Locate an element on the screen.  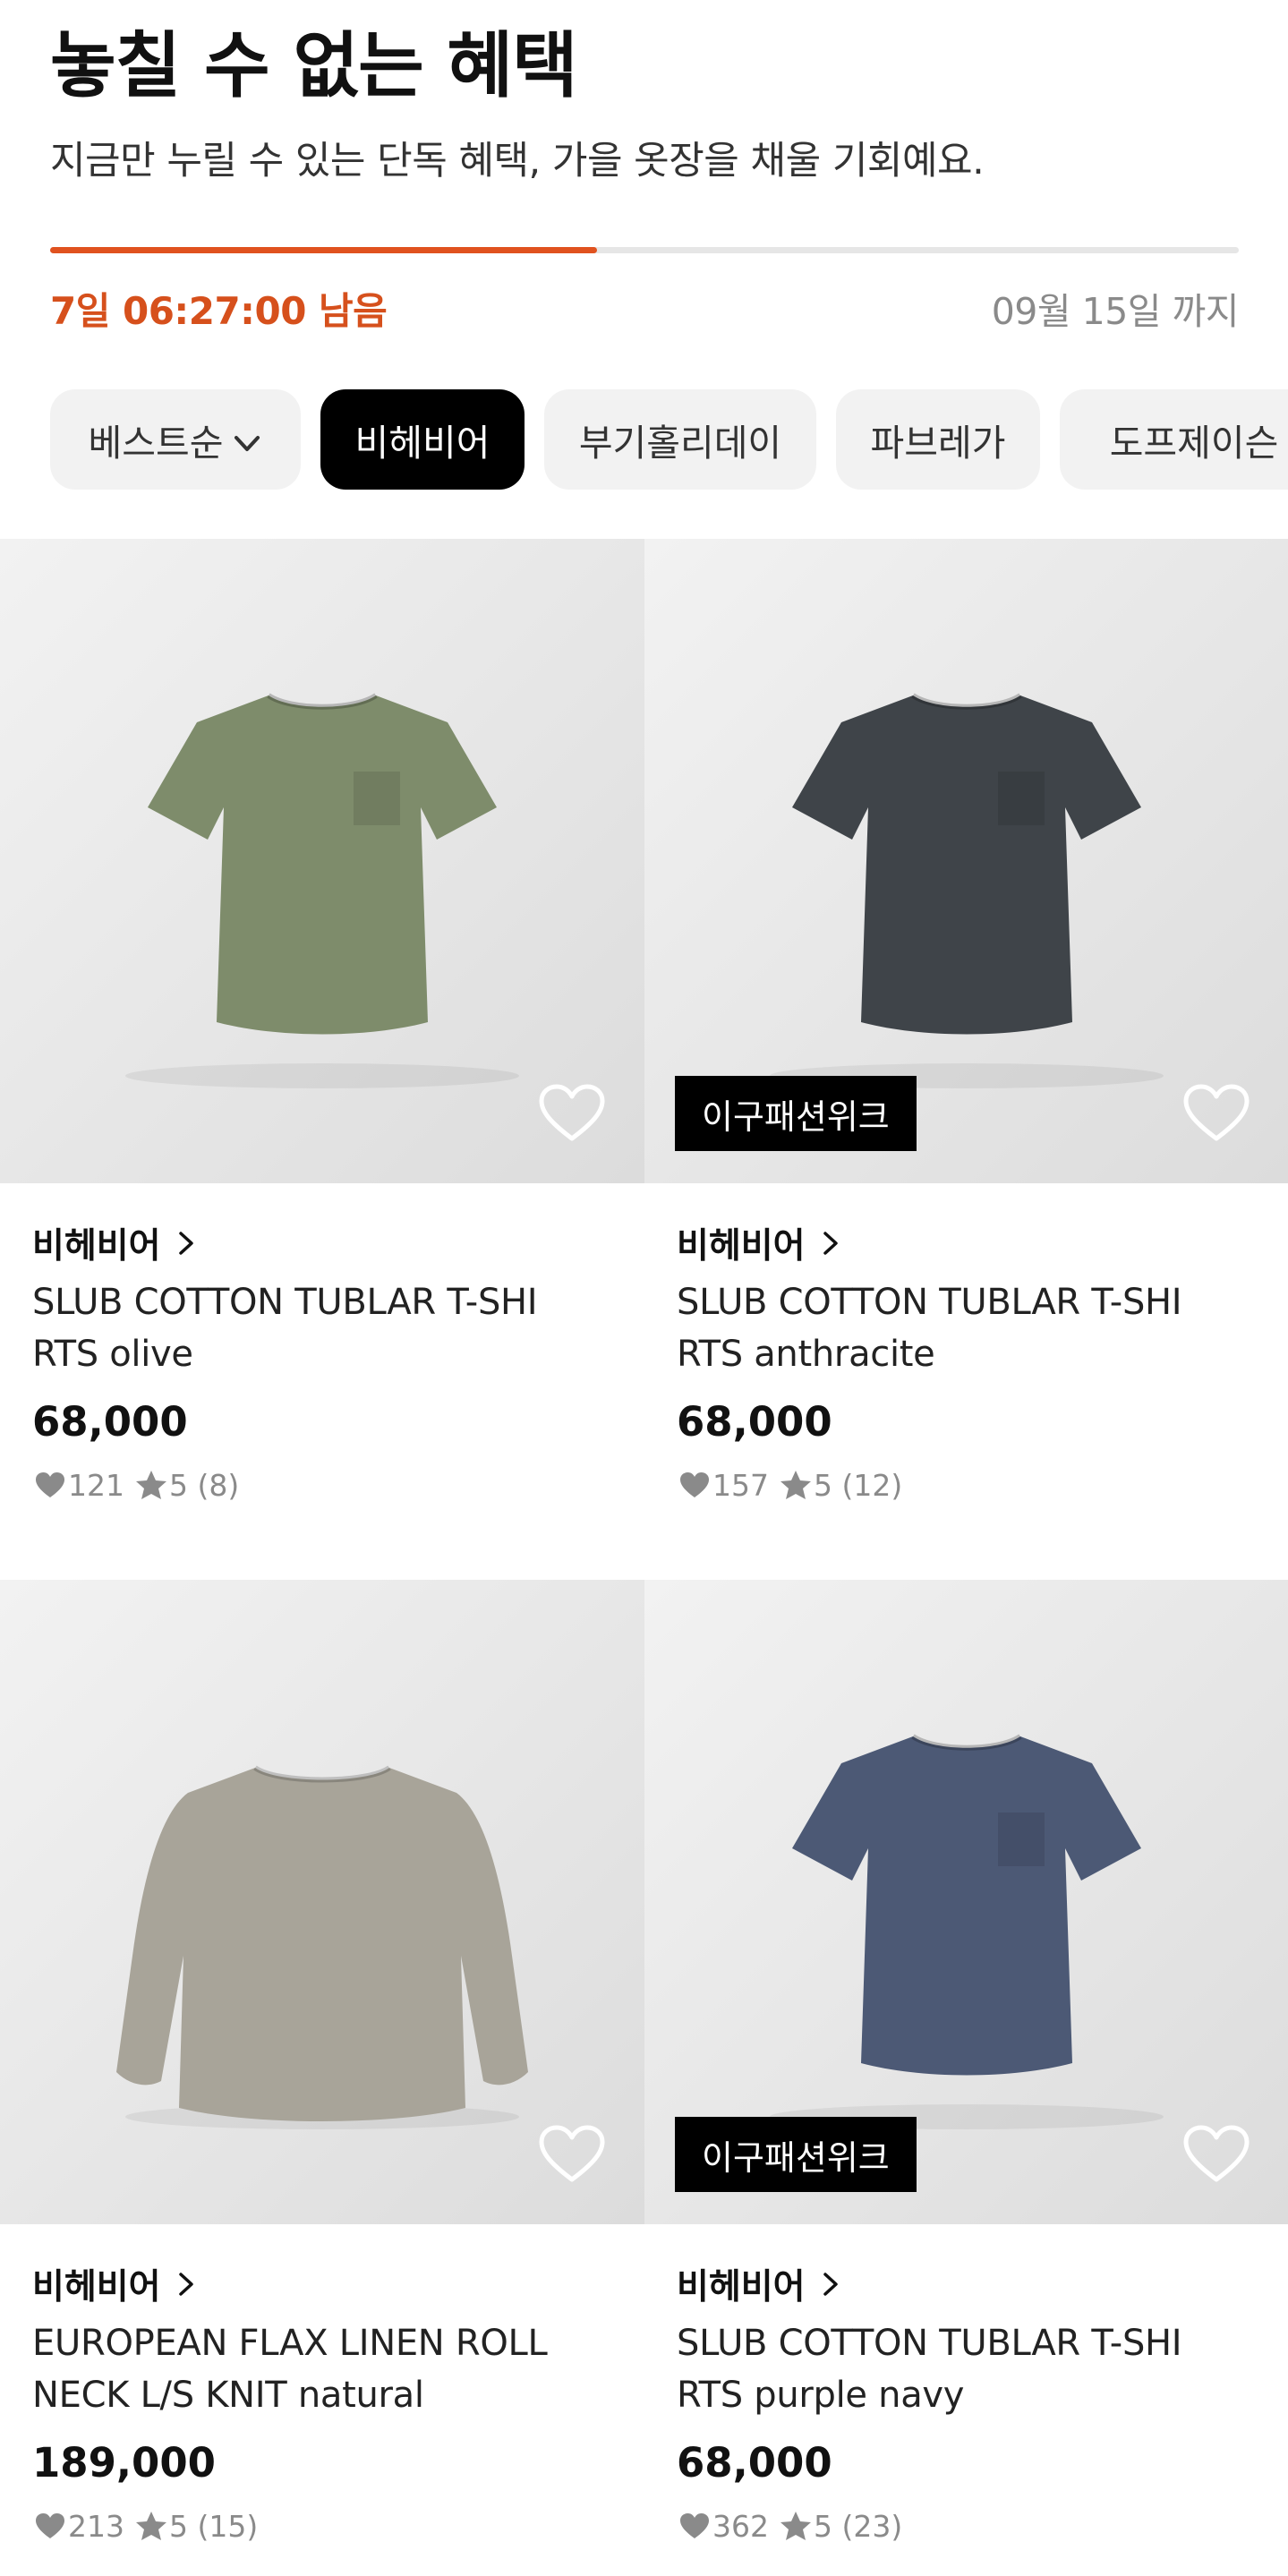
product-stats: 121 5 (8) is located at coordinates (327, 1485).